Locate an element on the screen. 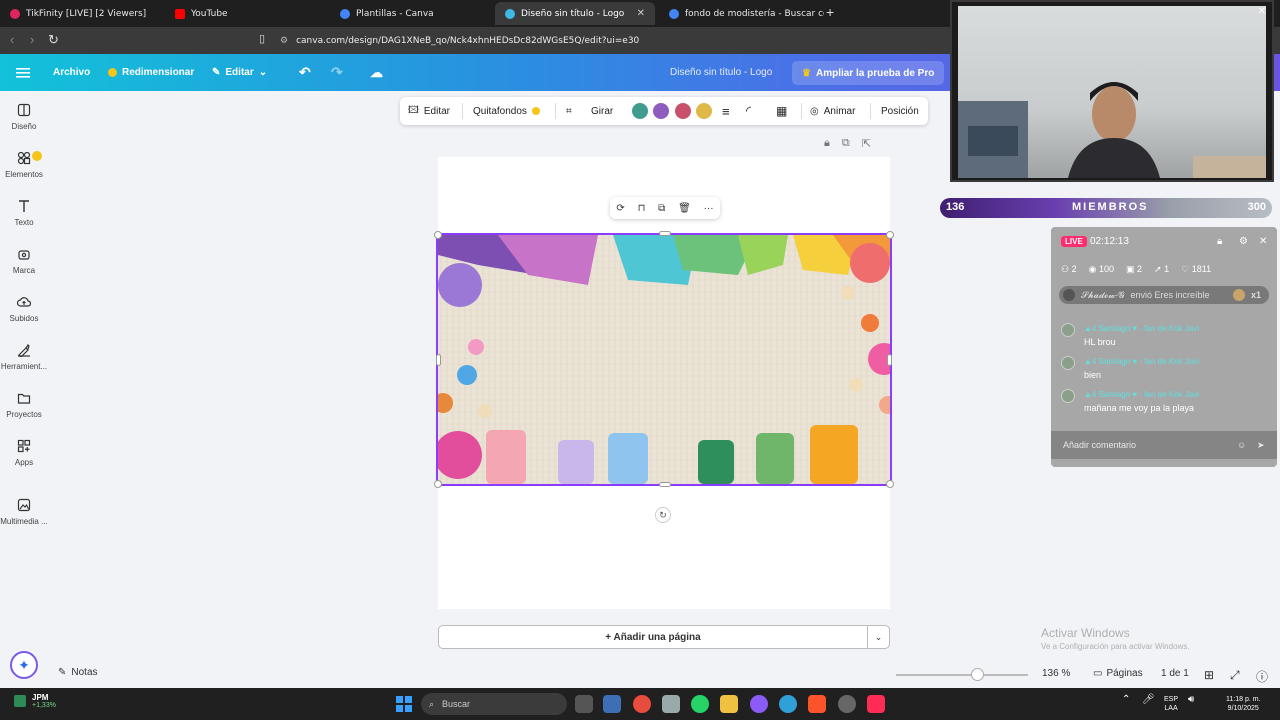 Image resolution: width=1280 pixels, height=720 pixels. resize-handle-bottom-left is located at coordinates (438, 484).